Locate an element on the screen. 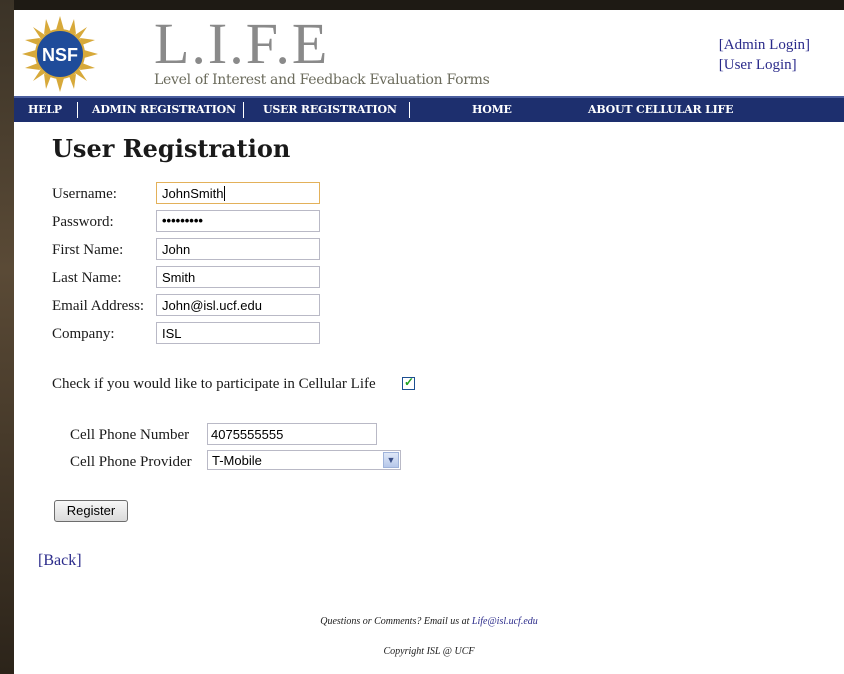  chevron-down-icon: ▼ is located at coordinates (391, 460).